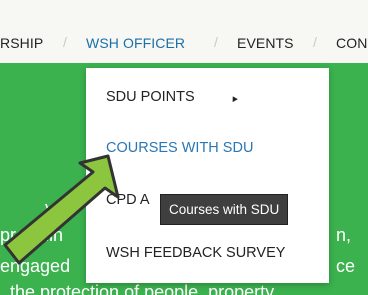 This screenshot has width=368, height=295. What do you see at coordinates (135, 43) in the screenshot?
I see `nav-item-wsh-officer: WSH OFFICER` at bounding box center [135, 43].